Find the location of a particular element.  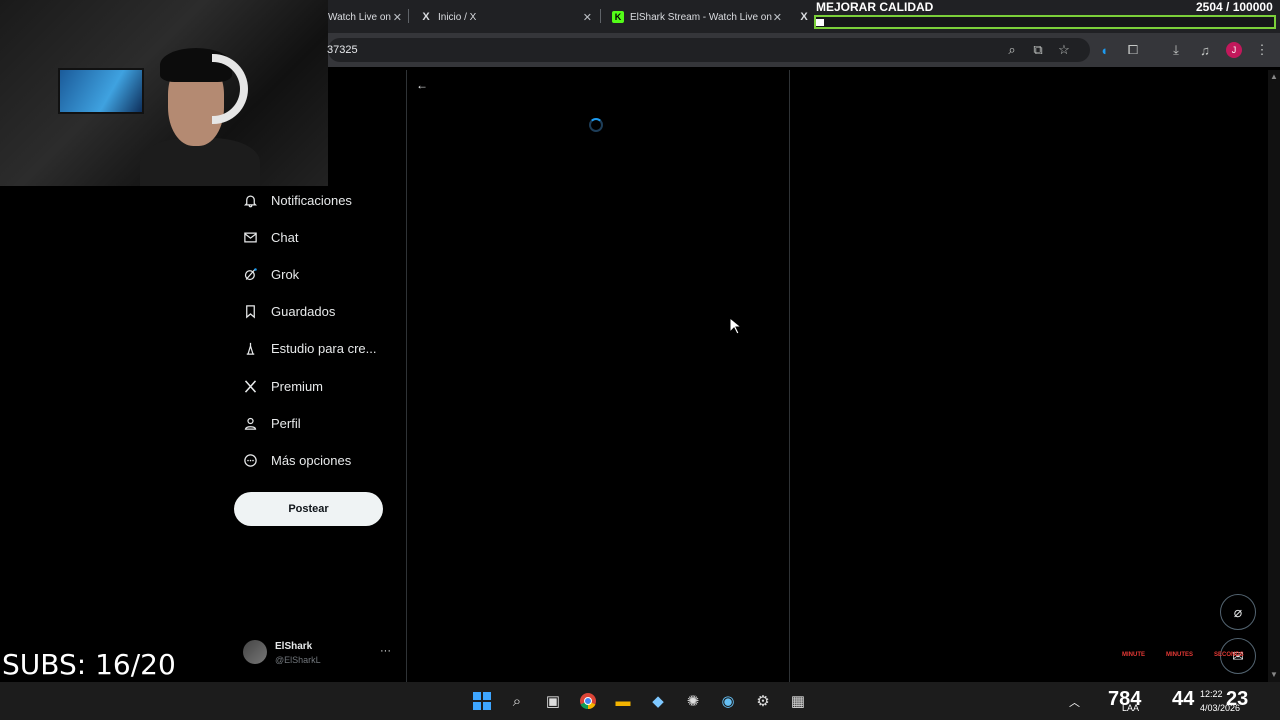

tab-label: Watch Live on is located at coordinates (359, 17).